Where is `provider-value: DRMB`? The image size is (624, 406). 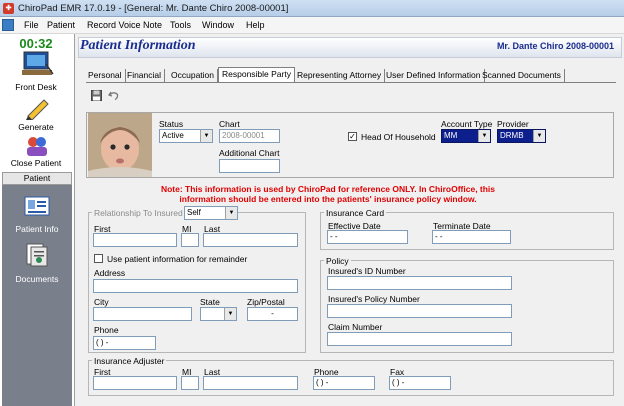
provider-value: DRMB is located at coordinates (512, 135).